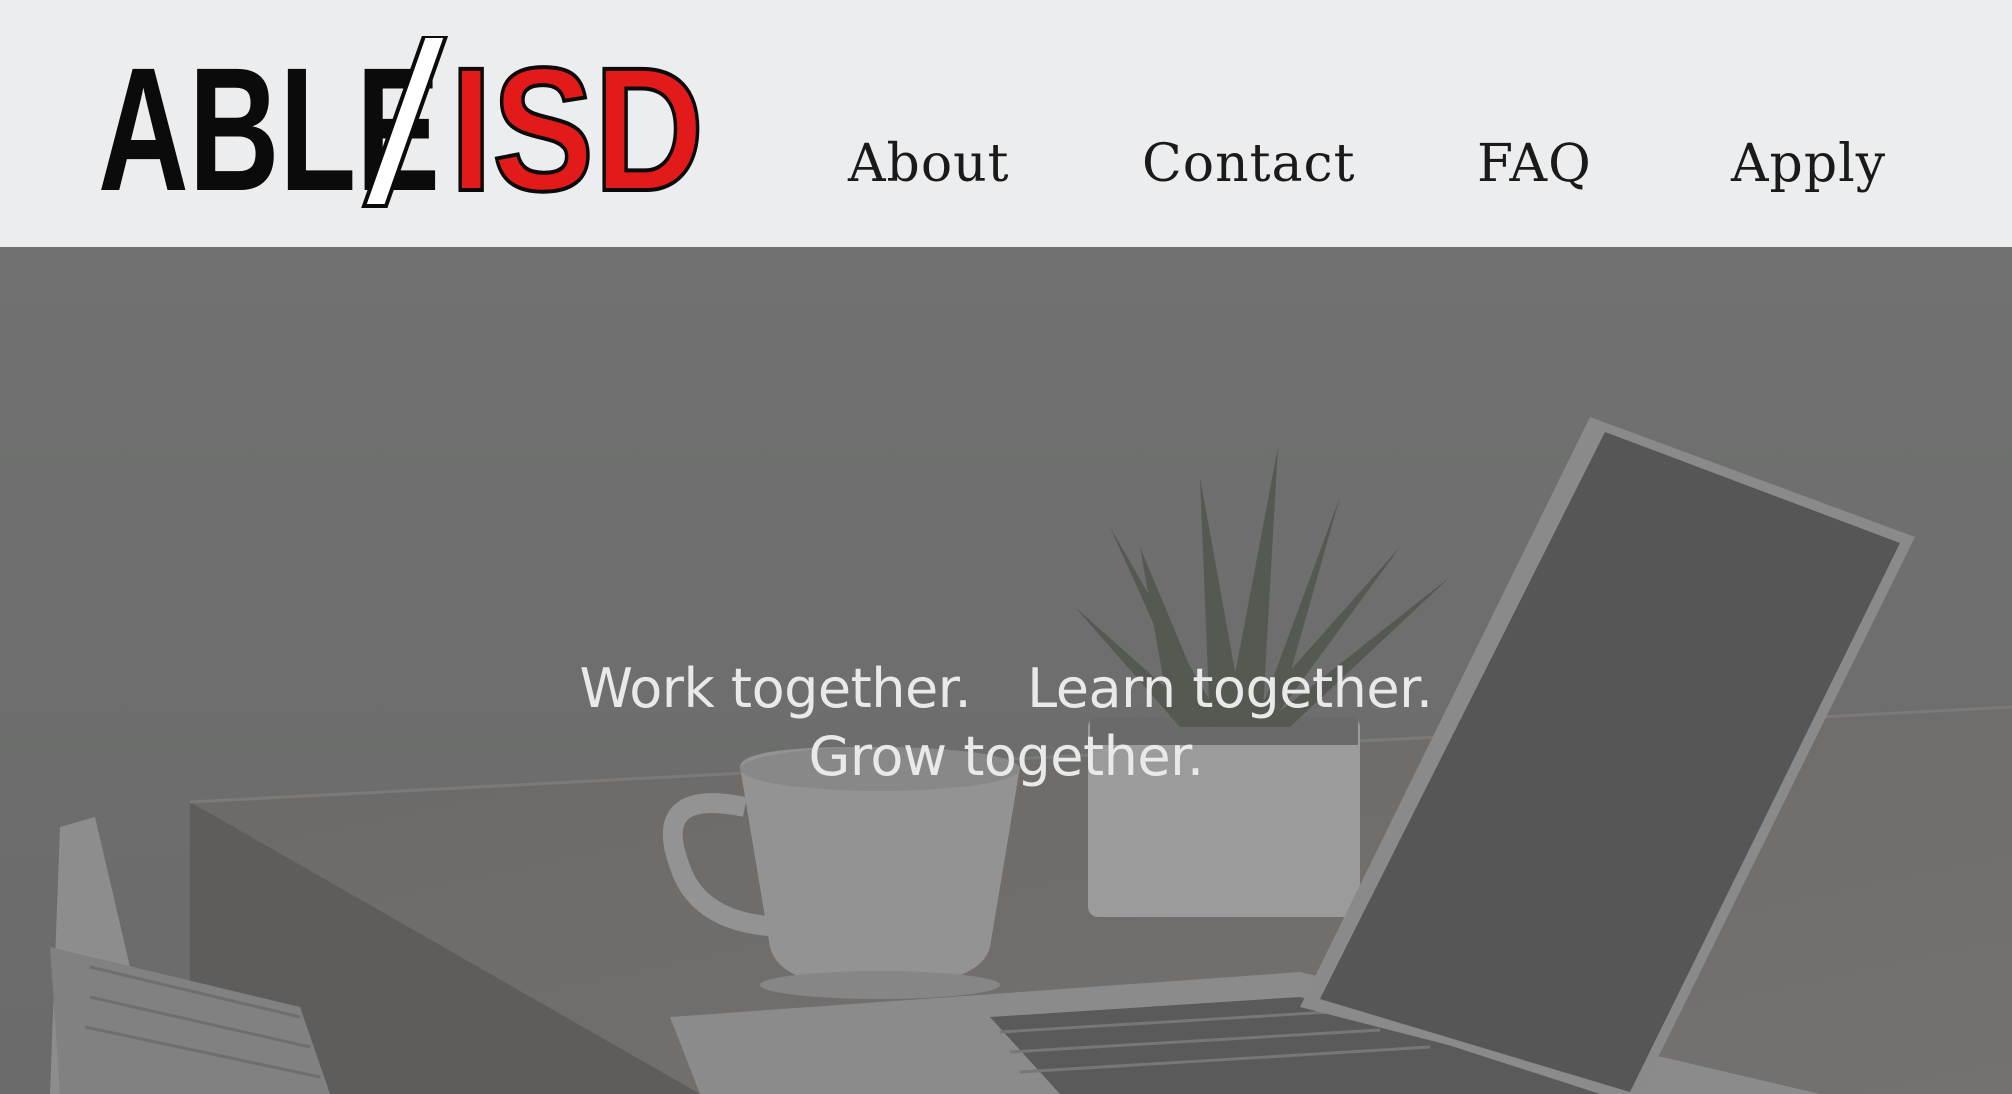 The width and height of the screenshot is (2012, 1094). What do you see at coordinates (775, 688) in the screenshot?
I see `tagline-work: Work together.` at bounding box center [775, 688].